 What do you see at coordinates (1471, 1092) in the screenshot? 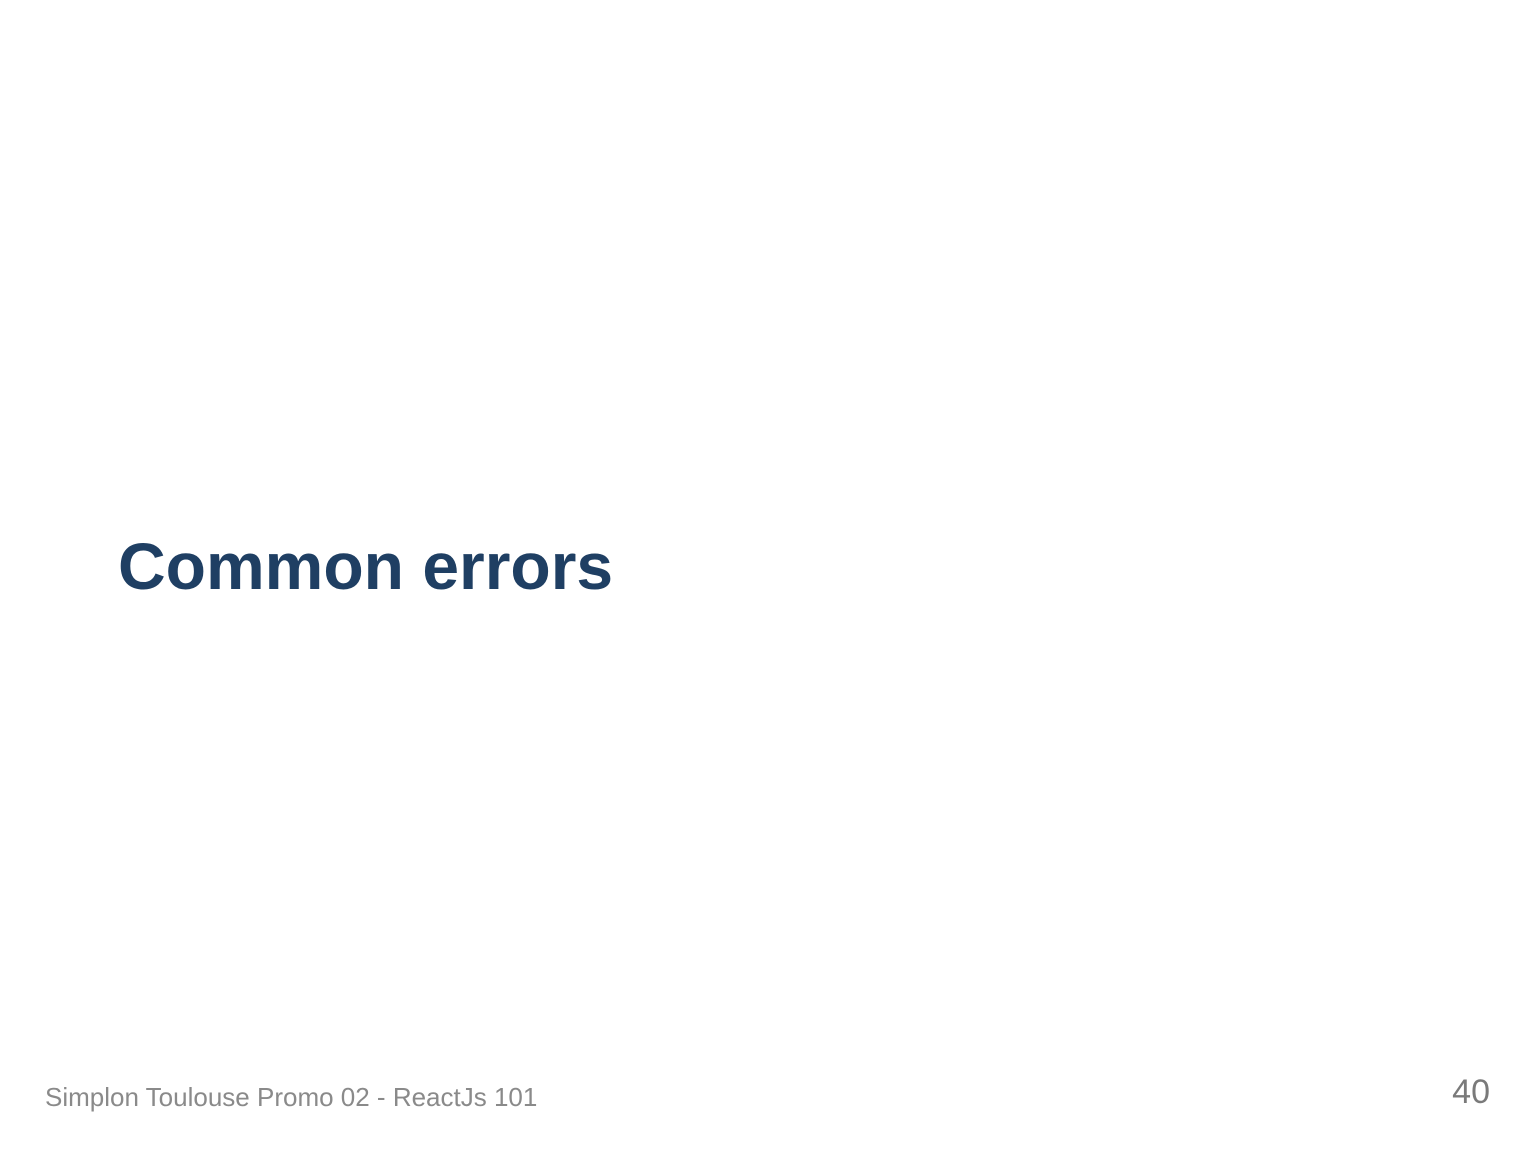
I see `slide-number: 40` at bounding box center [1471, 1092].